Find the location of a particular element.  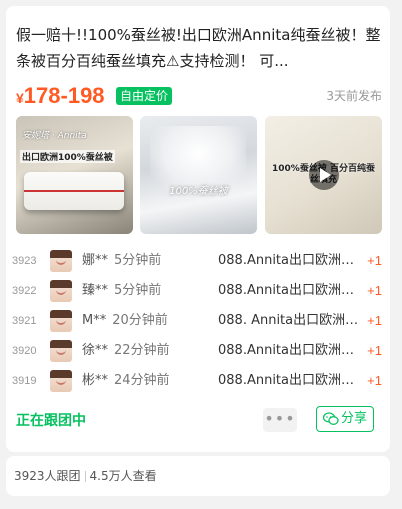

divider is located at coordinates (85, 476).